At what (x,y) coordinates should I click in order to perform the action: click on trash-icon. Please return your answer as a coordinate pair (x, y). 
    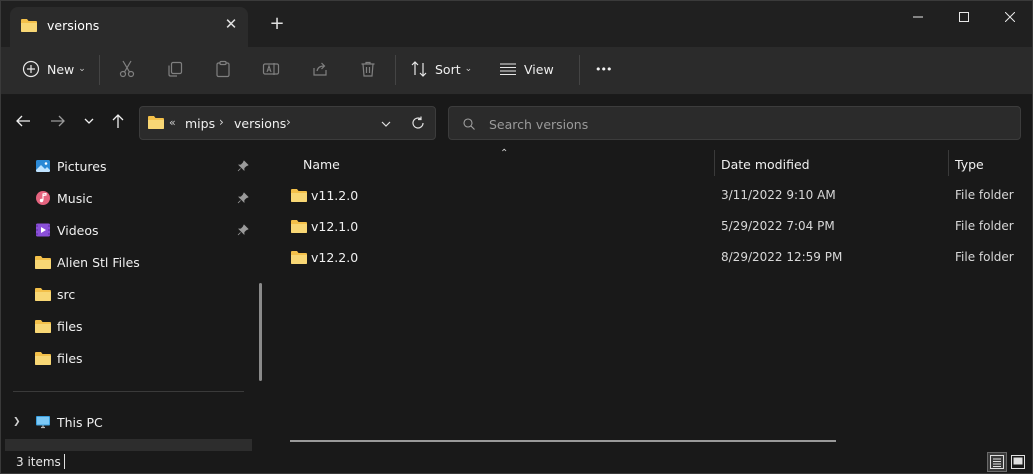
    Looking at the image, I should click on (368, 69).